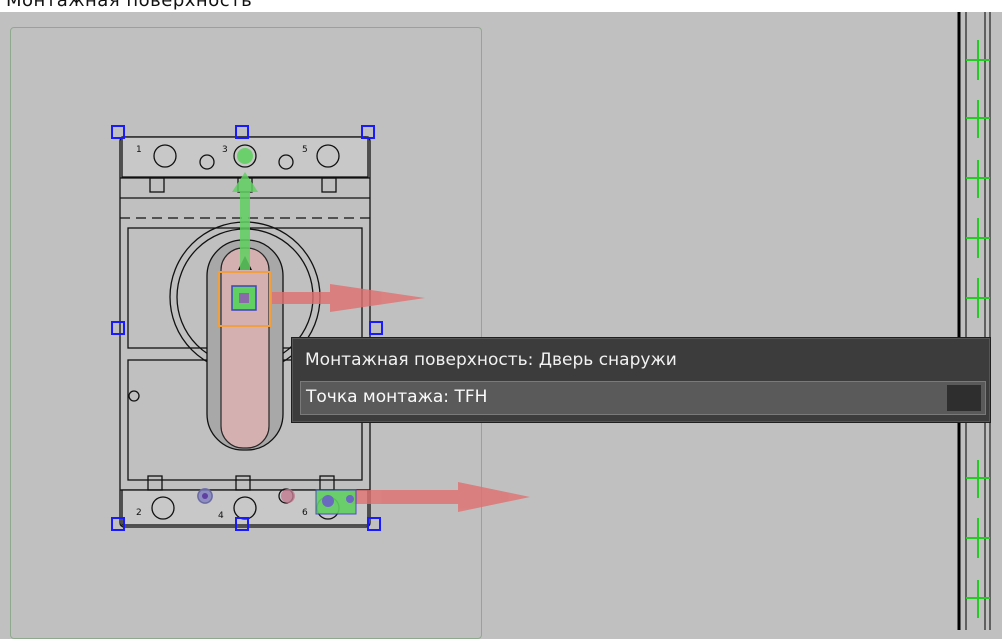  What do you see at coordinates (221, 516) in the screenshot?
I see `terminal-number: 4` at bounding box center [221, 516].